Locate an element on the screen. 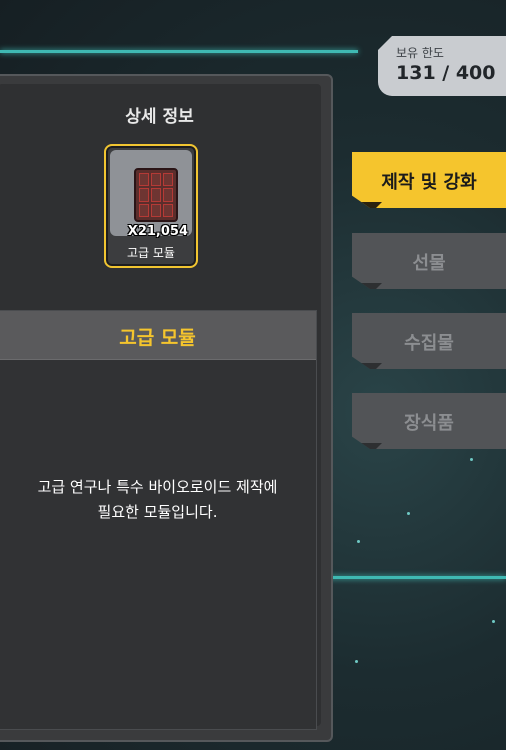 The width and height of the screenshot is (506, 750). item-card: X21,054 고급 모듈 is located at coordinates (151, 206).